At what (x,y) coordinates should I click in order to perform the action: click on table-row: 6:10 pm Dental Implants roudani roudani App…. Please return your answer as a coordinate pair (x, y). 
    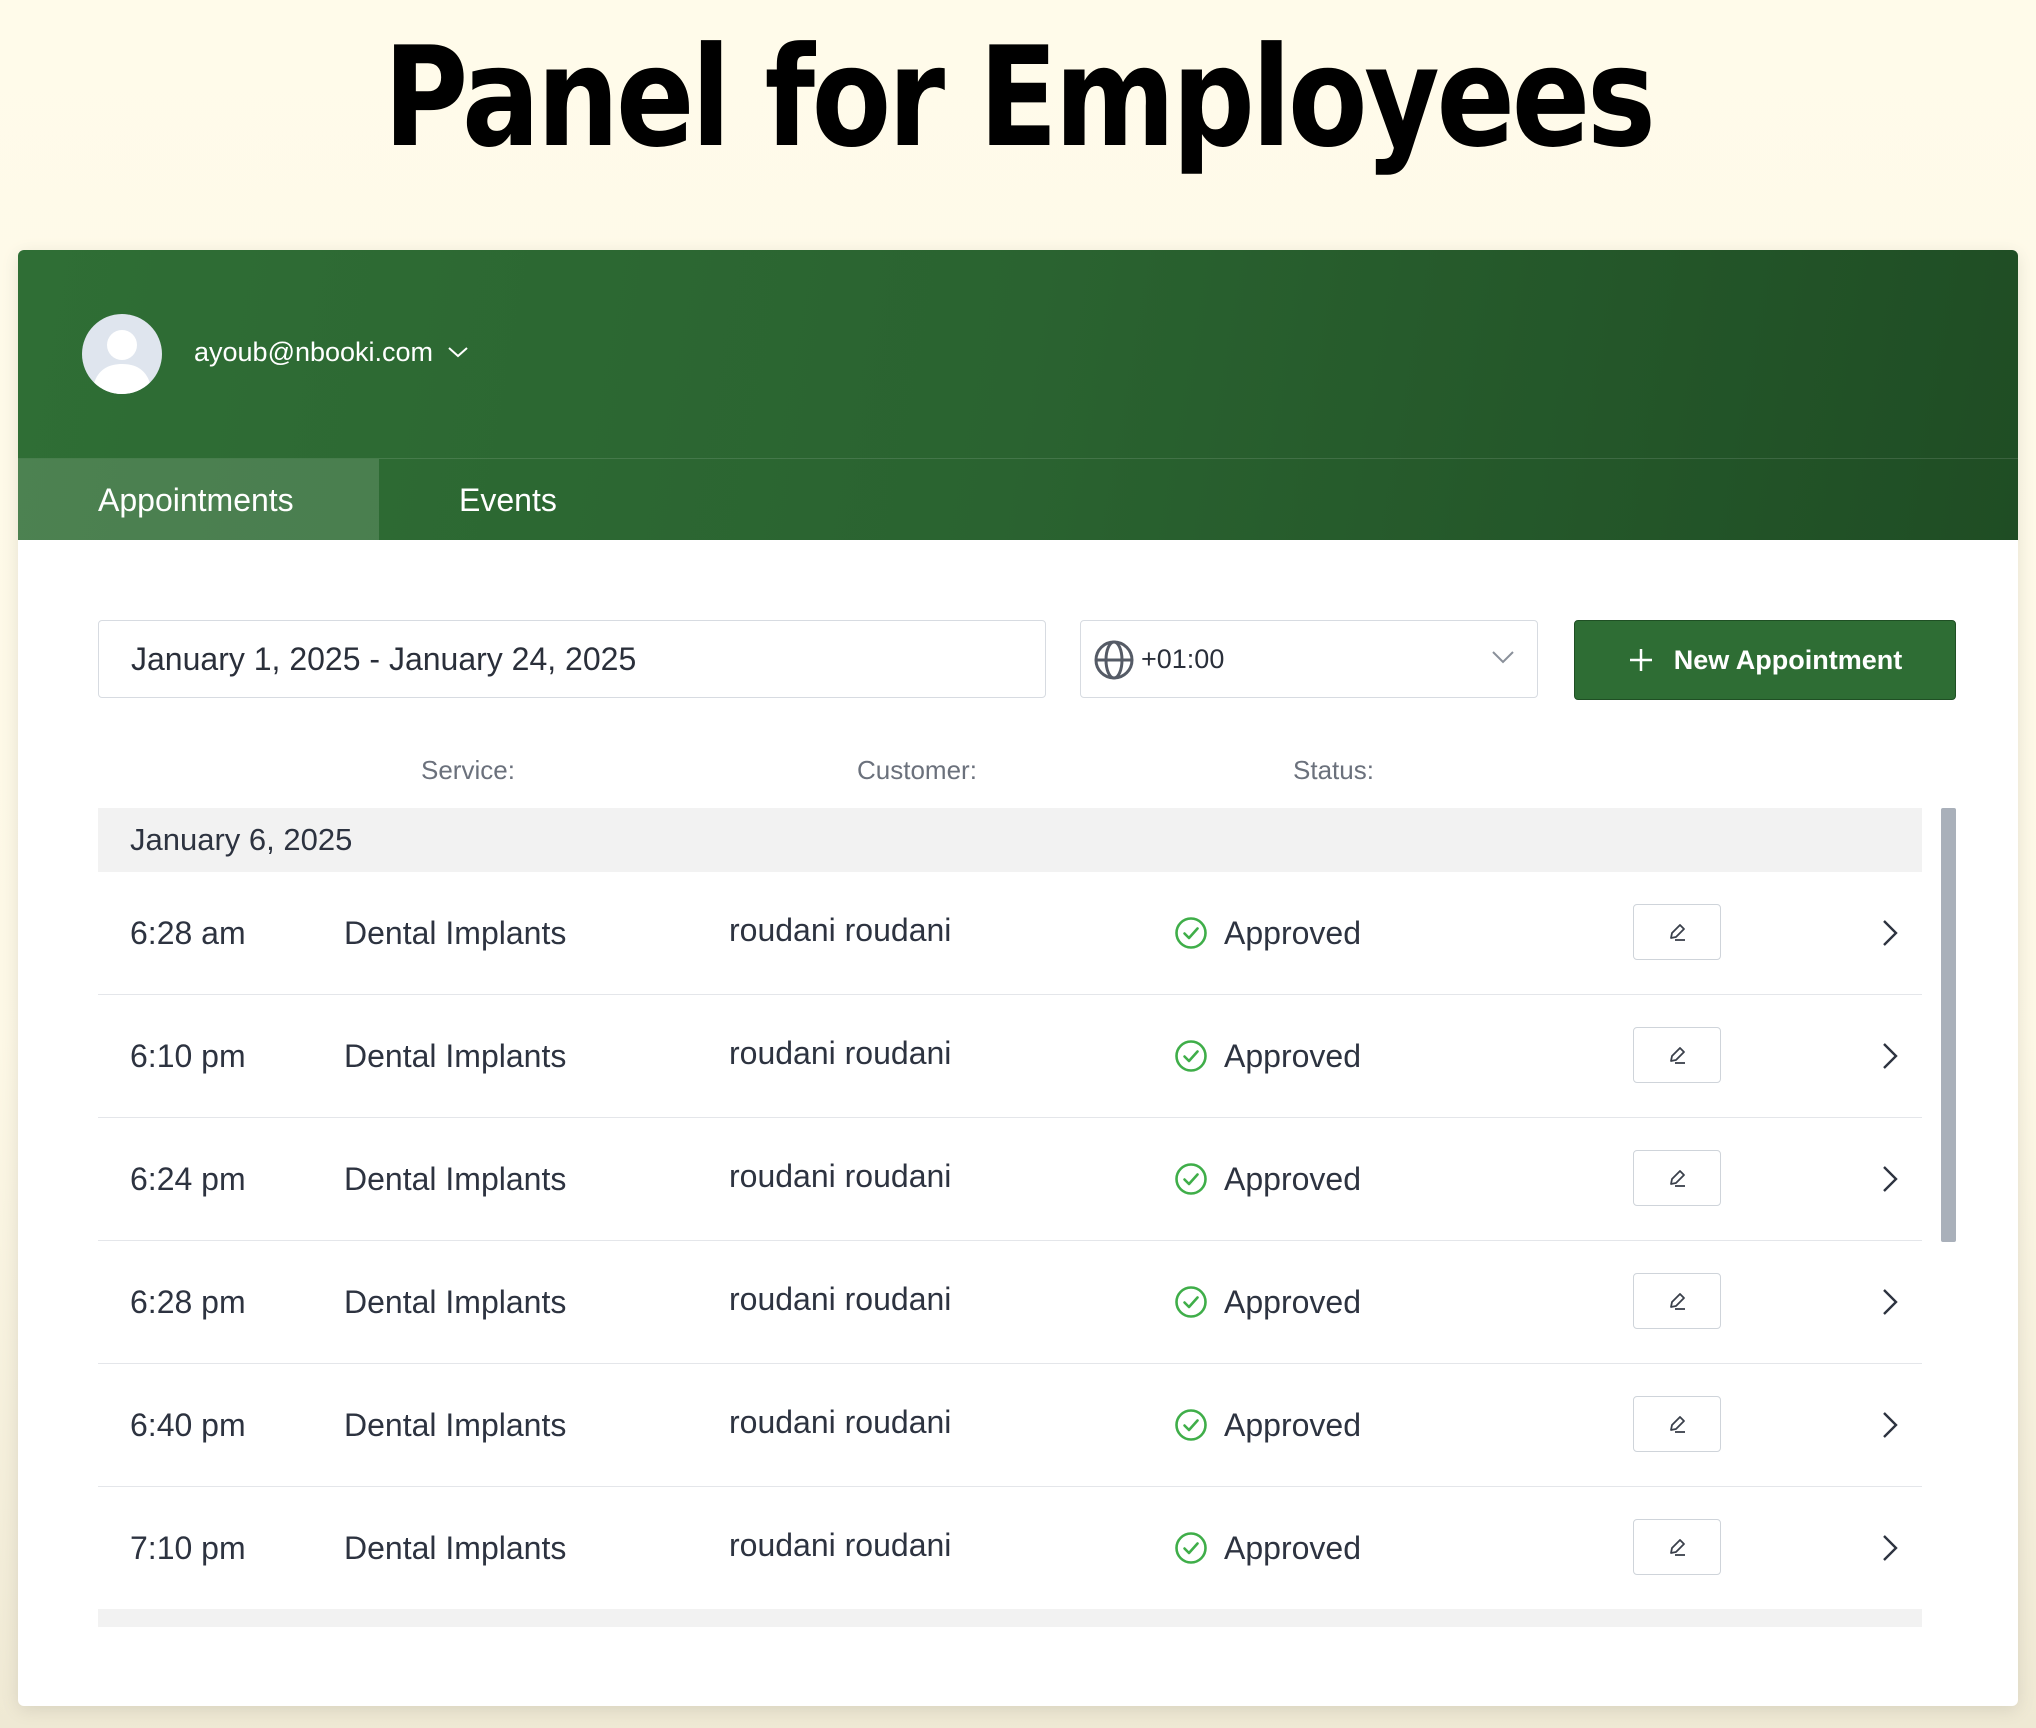
    Looking at the image, I should click on (1010, 1056).